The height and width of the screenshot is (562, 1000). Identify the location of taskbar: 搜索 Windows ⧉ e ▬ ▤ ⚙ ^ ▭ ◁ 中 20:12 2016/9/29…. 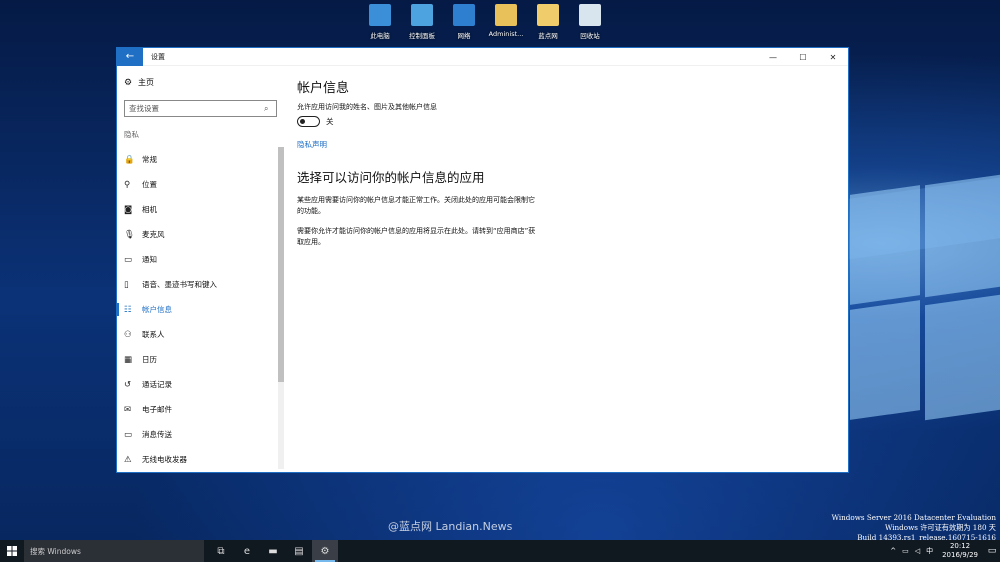
(500, 551).